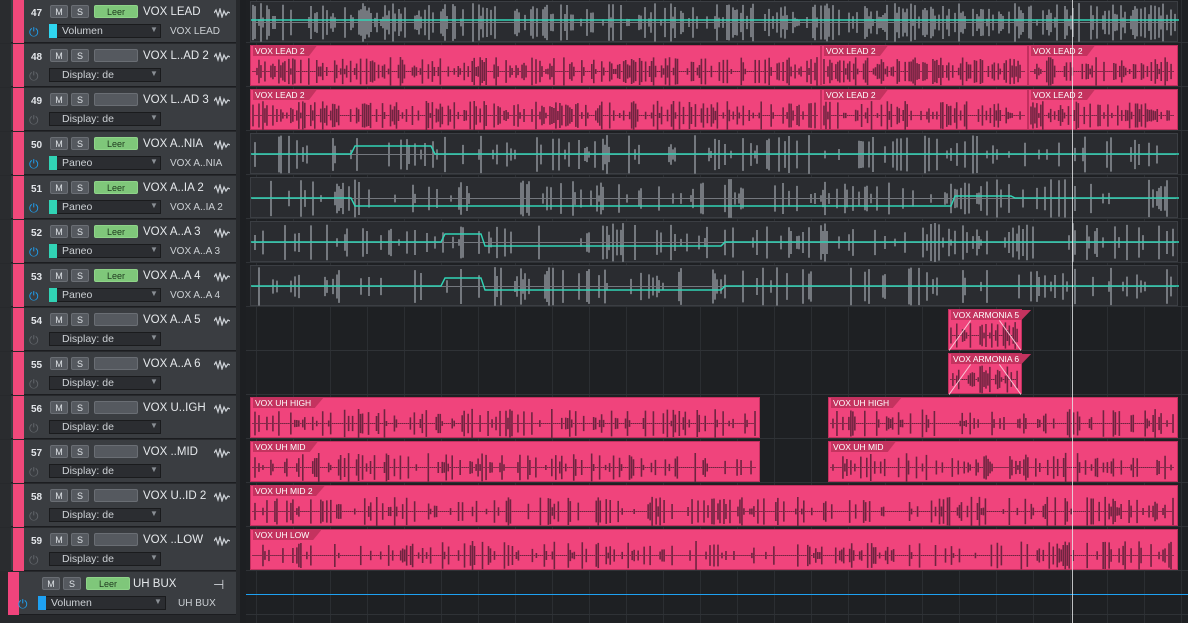 The width and height of the screenshot is (1188, 623). What do you see at coordinates (170, 452) in the screenshot?
I see `track-name: VOX ..MID` at bounding box center [170, 452].